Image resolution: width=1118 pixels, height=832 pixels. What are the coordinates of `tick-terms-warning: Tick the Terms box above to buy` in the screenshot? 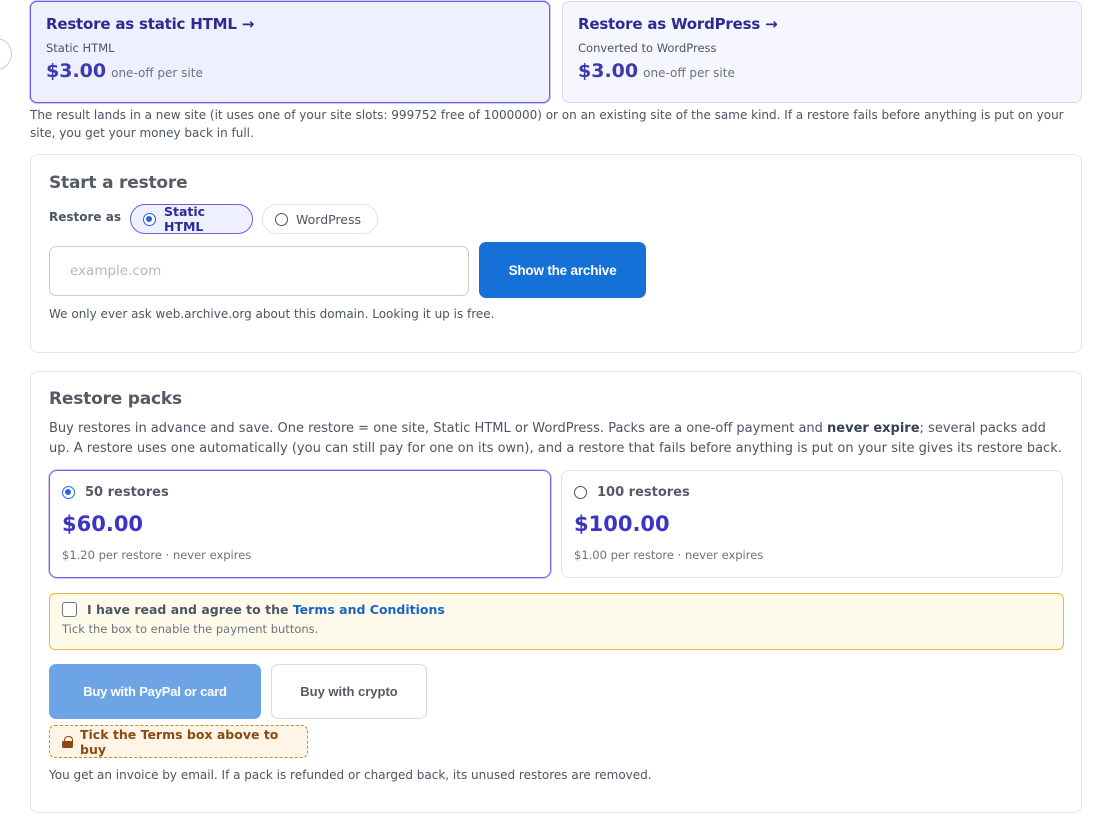 It's located at (178, 741).